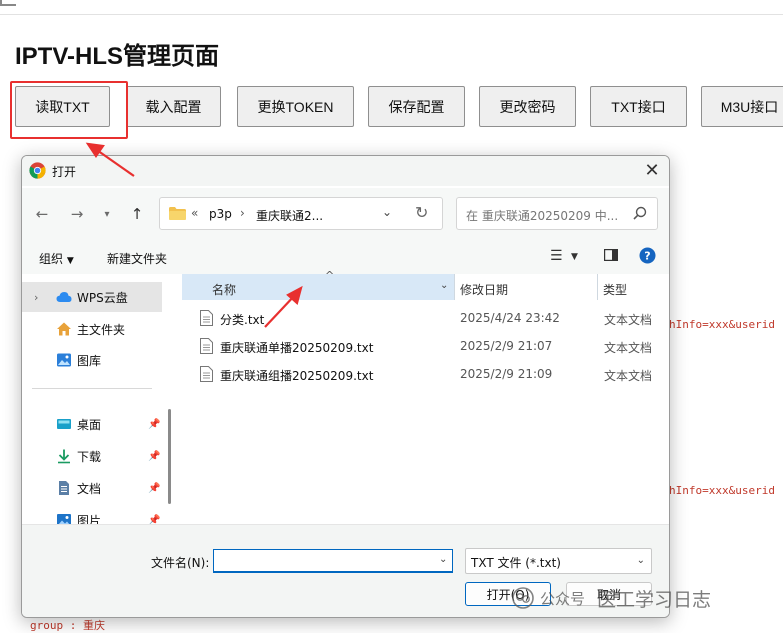  What do you see at coordinates (484, 289) in the screenshot?
I see `column-modified-label: 修改日期` at bounding box center [484, 289].